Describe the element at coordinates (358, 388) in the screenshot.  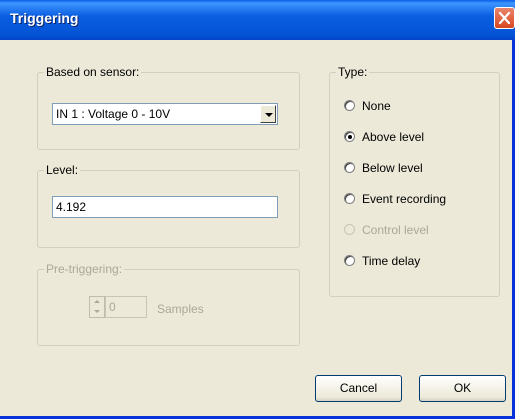
I see `cancel-button: Cancel` at that location.